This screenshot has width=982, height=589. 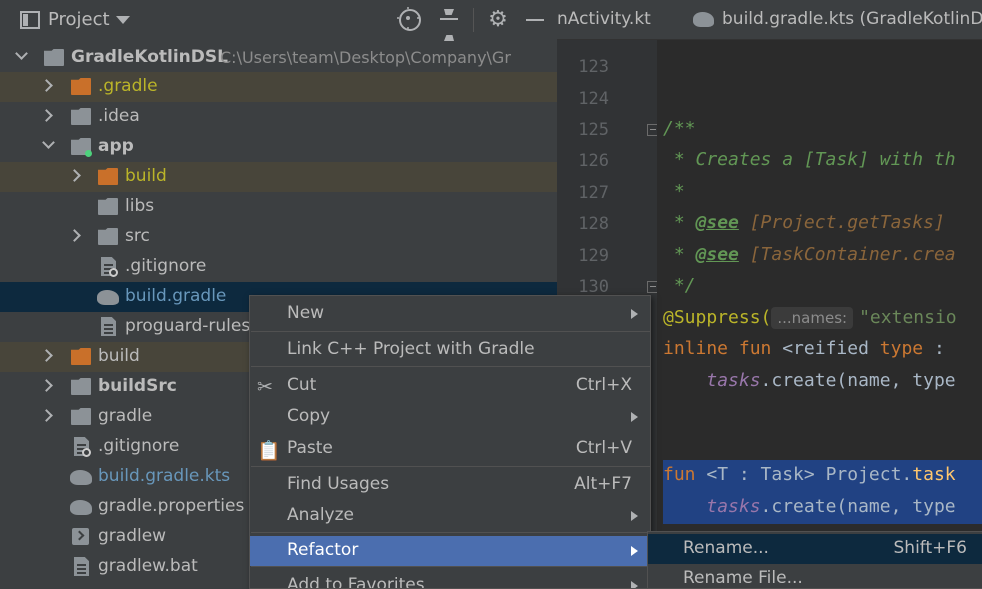 What do you see at coordinates (278, 237) in the screenshot?
I see `tree-item-src: src` at bounding box center [278, 237].